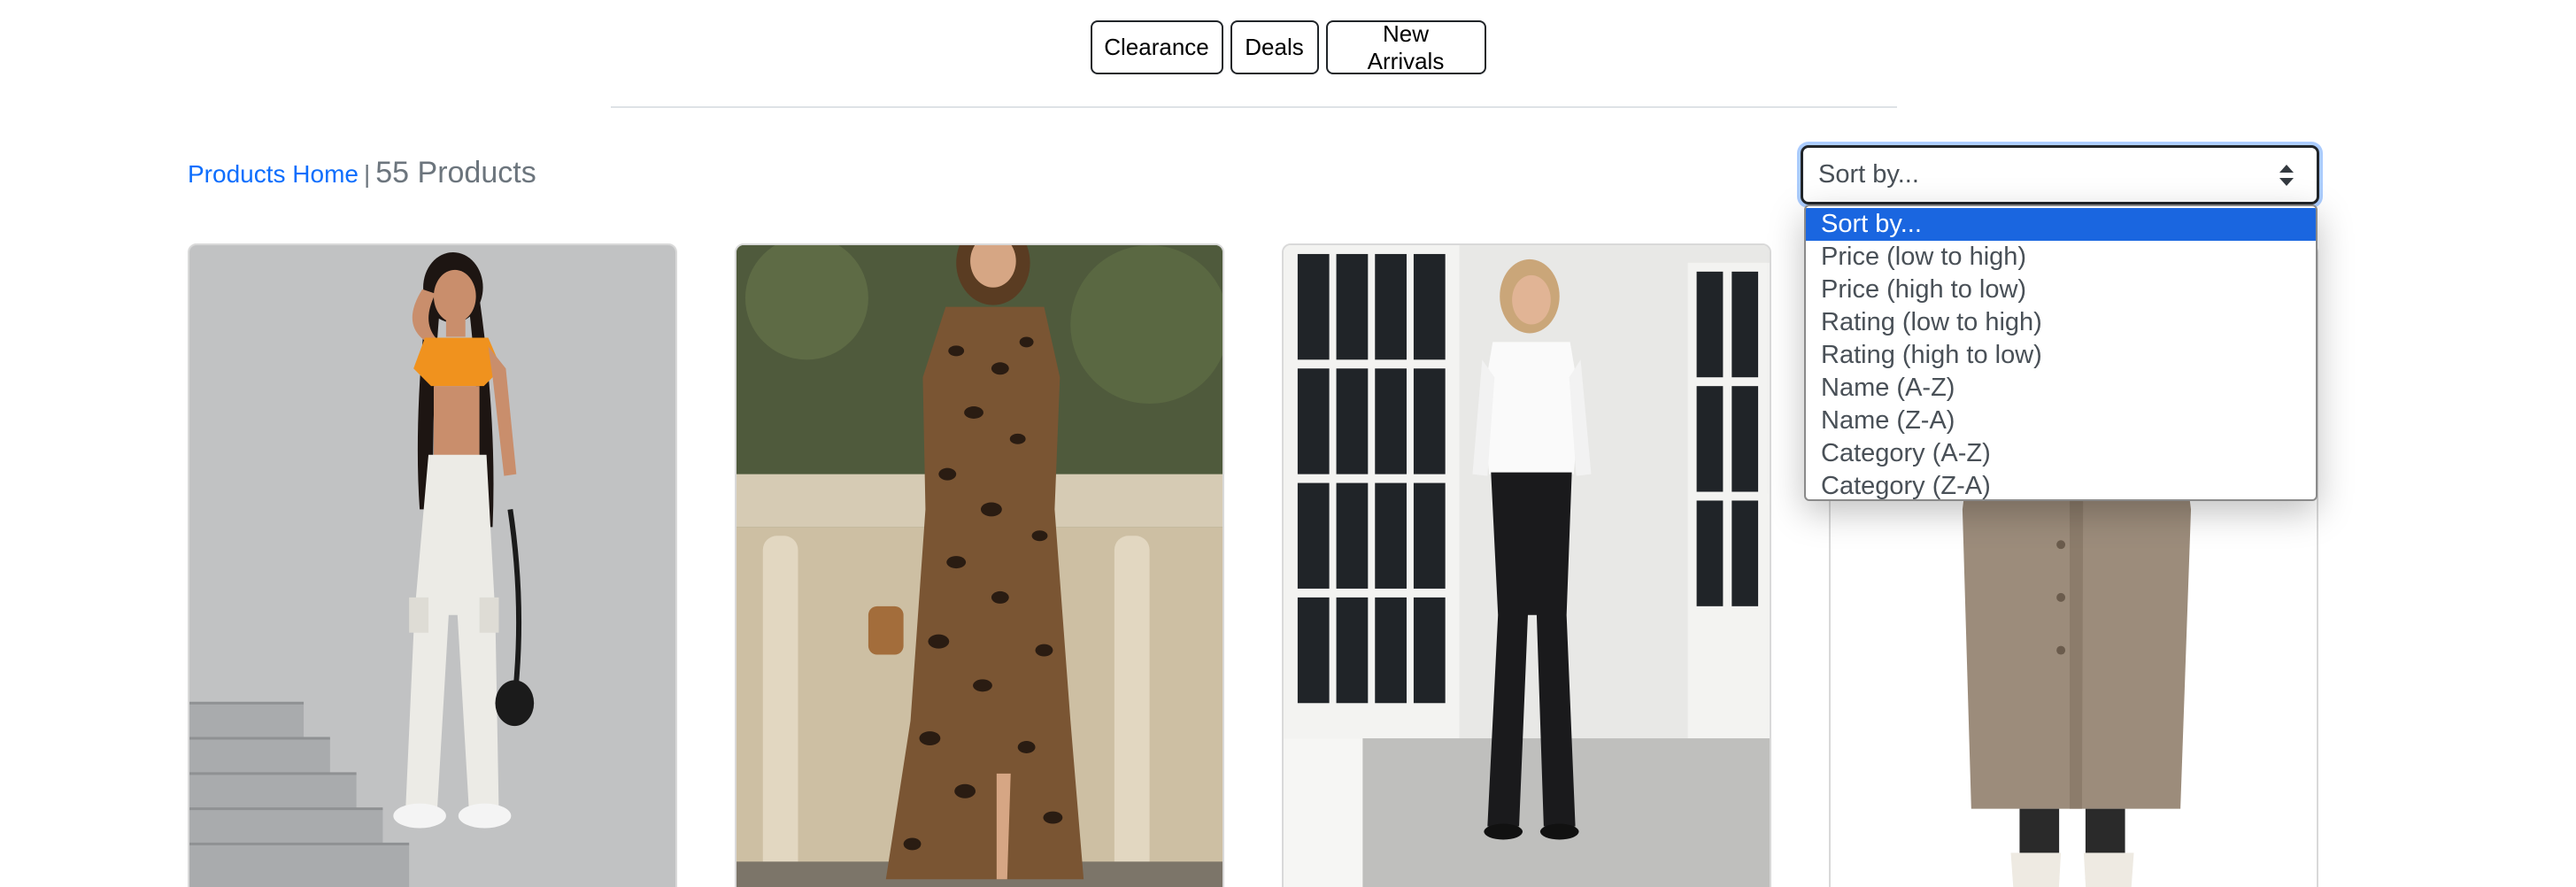 This screenshot has width=2576, height=887. I want to click on sort-option-price-desc: Price (high to low), so click(2061, 290).